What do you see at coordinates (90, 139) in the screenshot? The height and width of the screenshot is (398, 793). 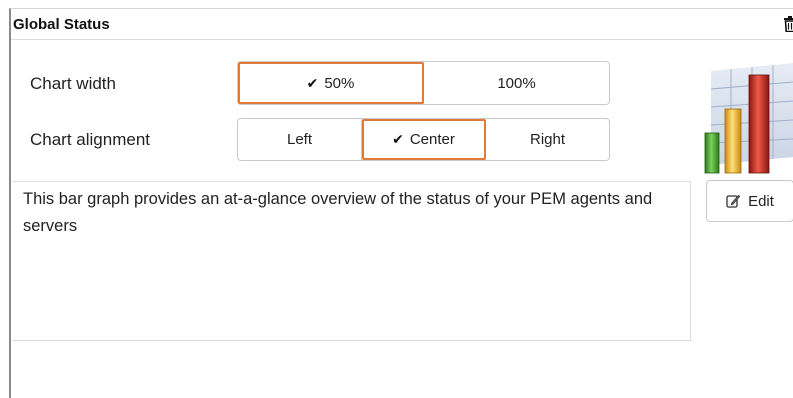 I see `chart-alignment-label: Chart alignment` at bounding box center [90, 139].